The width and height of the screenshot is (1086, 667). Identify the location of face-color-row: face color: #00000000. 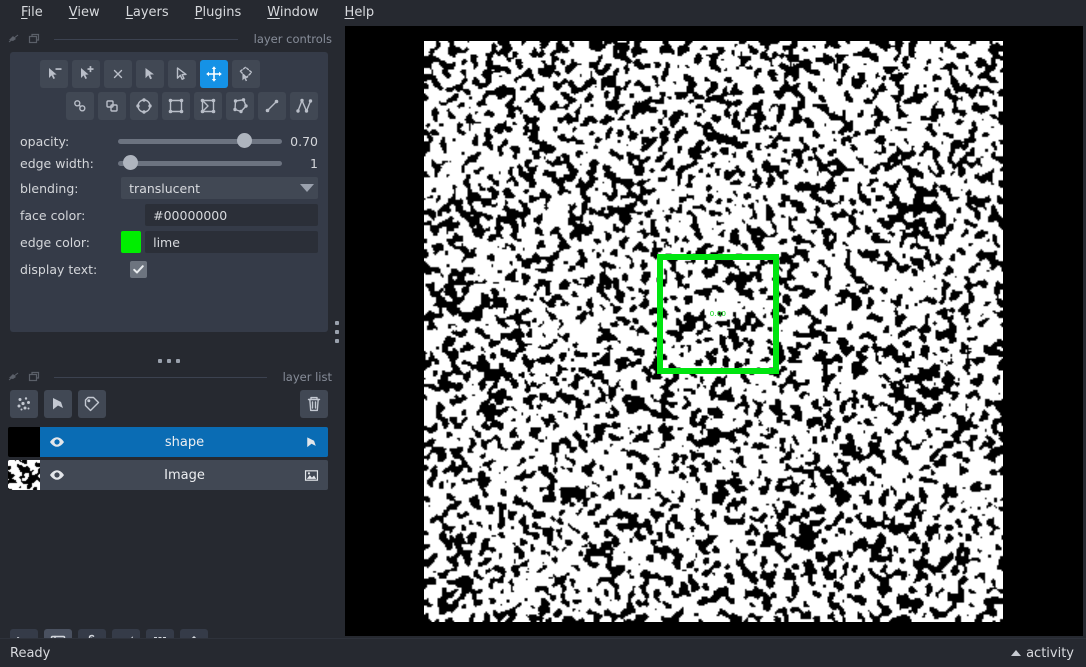
(169, 215).